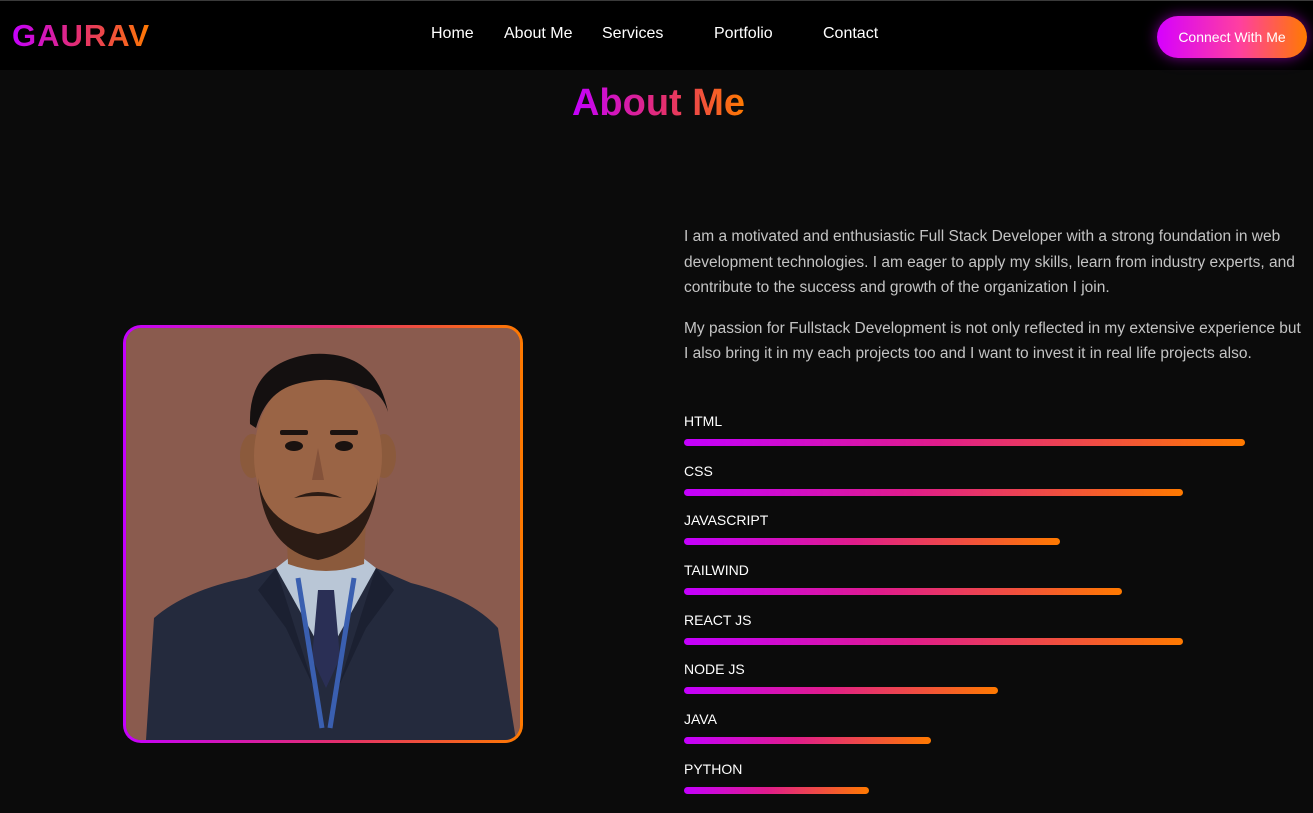 Image resolution: width=1313 pixels, height=813 pixels. I want to click on skill-name: PYTHON, so click(713, 768).